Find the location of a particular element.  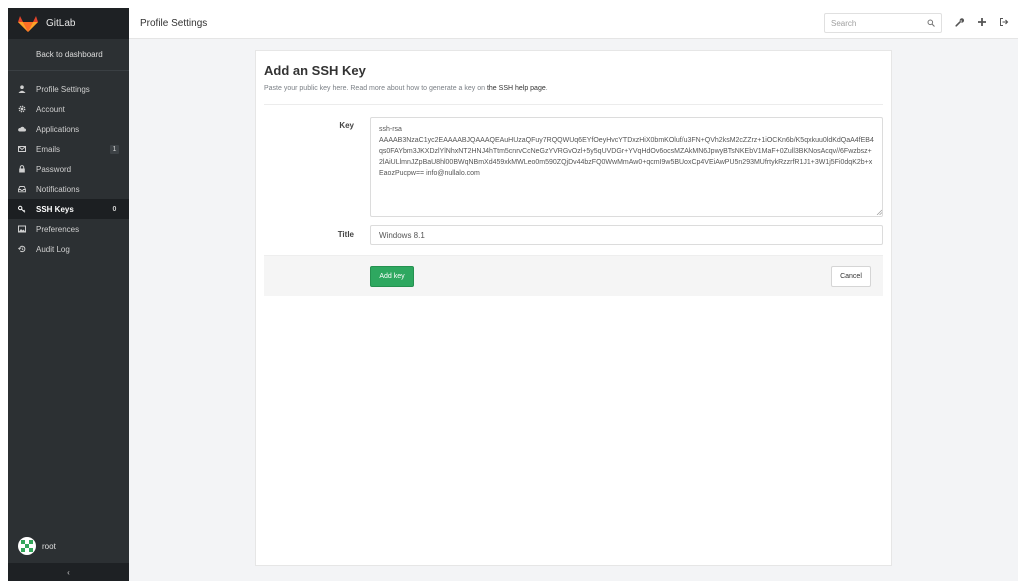

sidebar-item-label: Profile Settings is located at coordinates (63, 89).